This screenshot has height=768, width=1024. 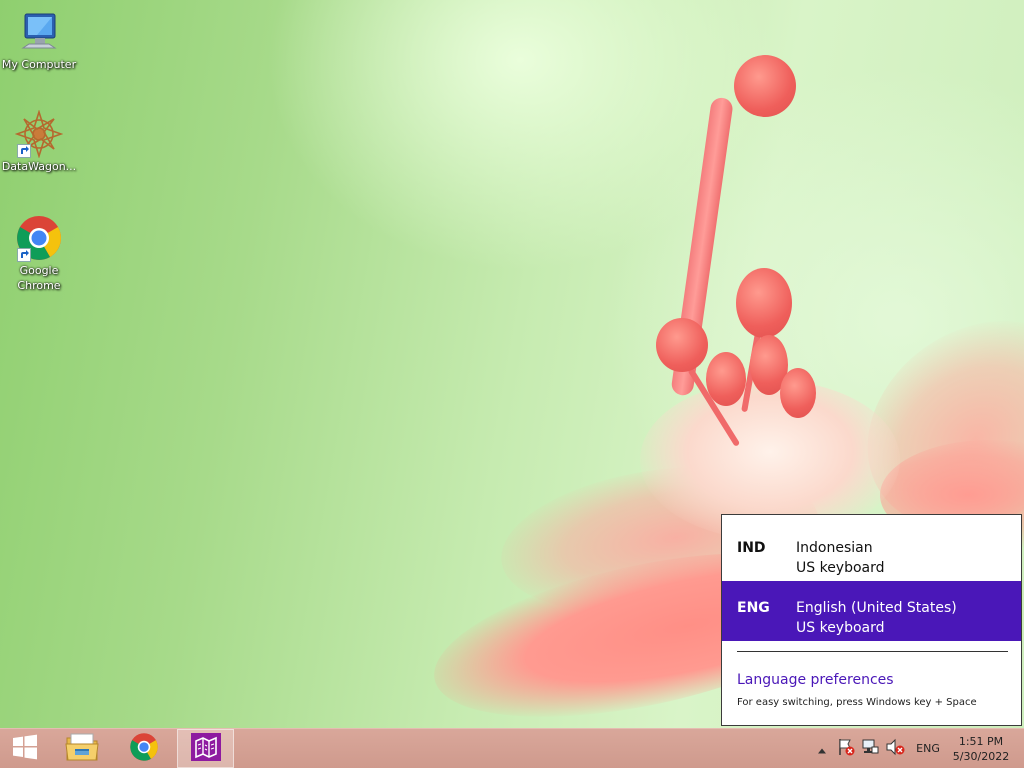 I want to click on clock: 1:51 PM 5/30/2022, so click(x=981, y=748).